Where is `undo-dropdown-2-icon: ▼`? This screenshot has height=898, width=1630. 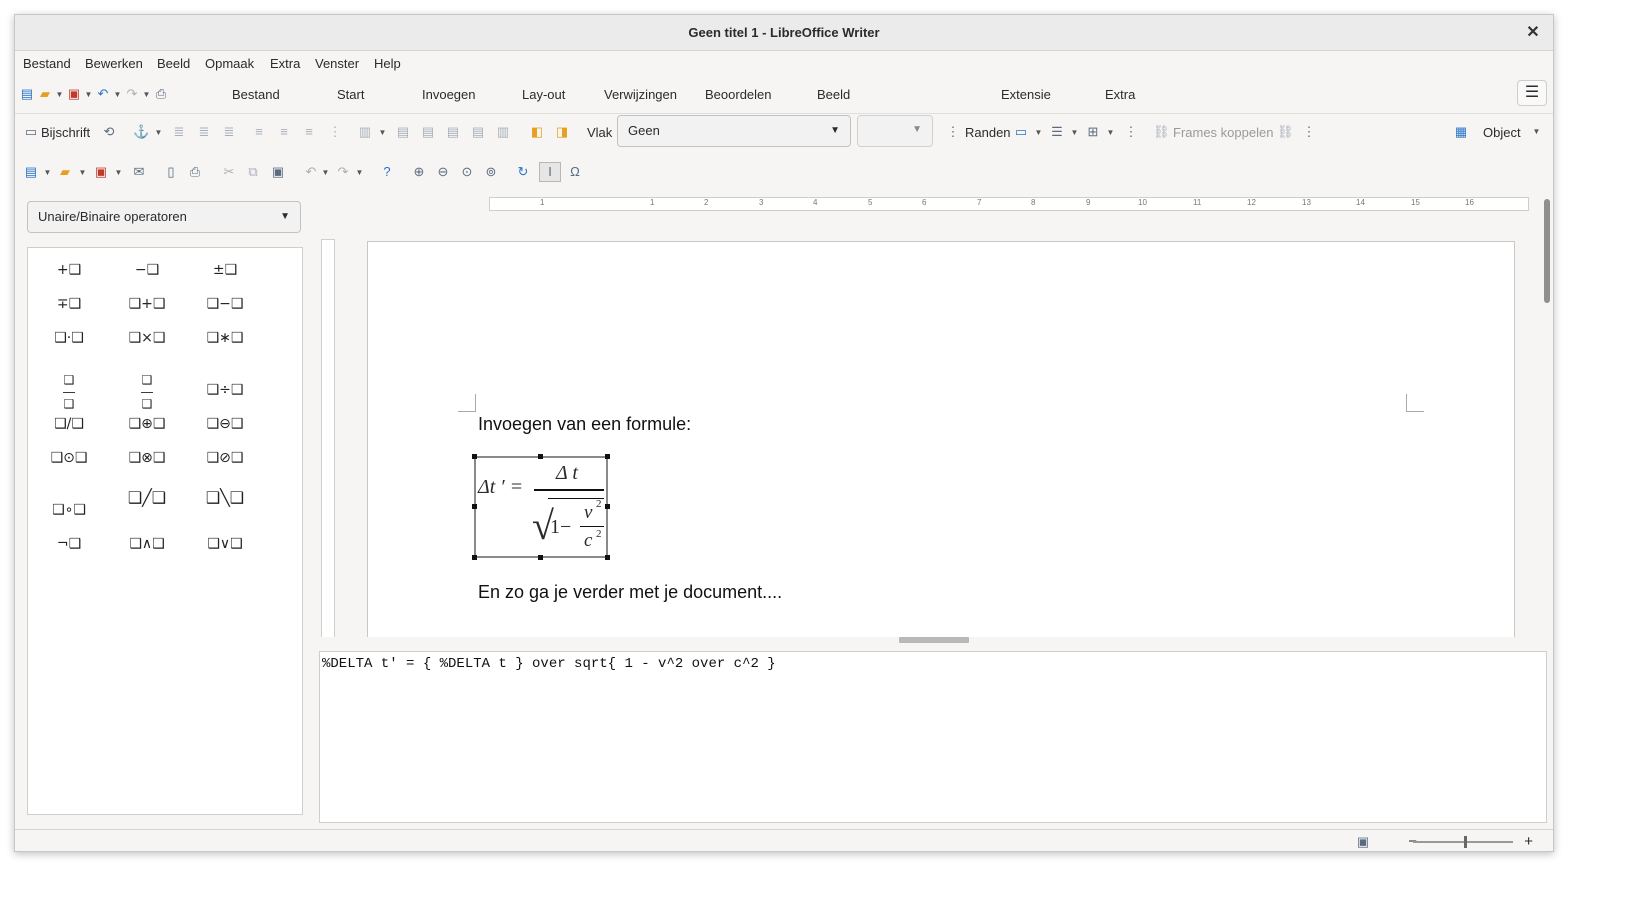 undo-dropdown-2-icon: ▼ is located at coordinates (325, 172).